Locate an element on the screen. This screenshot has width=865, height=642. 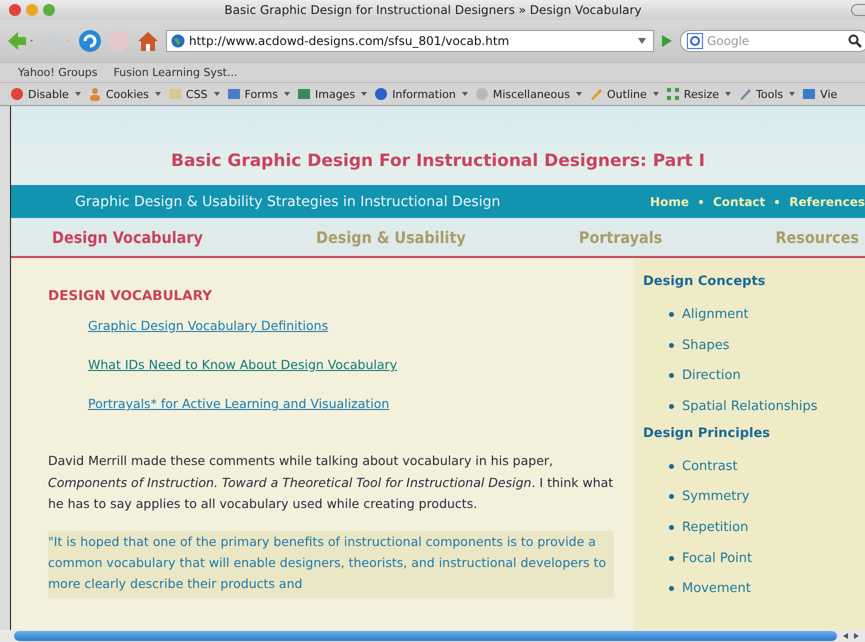
quotation: "It is hoped that one of the primary benefits of instructional components is to provide a common vocabulary that will enable designers, theorists, and instructional developers to more clearly describe their products and is located at coordinates (331, 564).